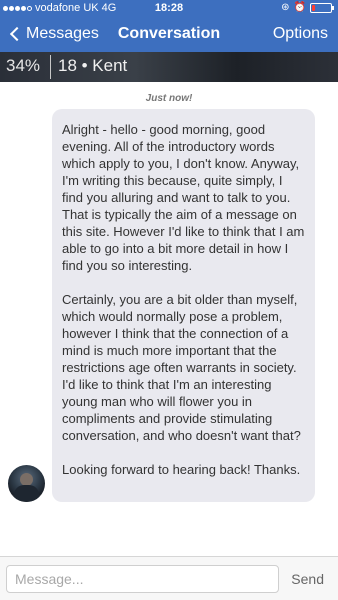  Describe the element at coordinates (93, 65) in the screenshot. I see `profile-age-location: 18 • Kent` at that location.